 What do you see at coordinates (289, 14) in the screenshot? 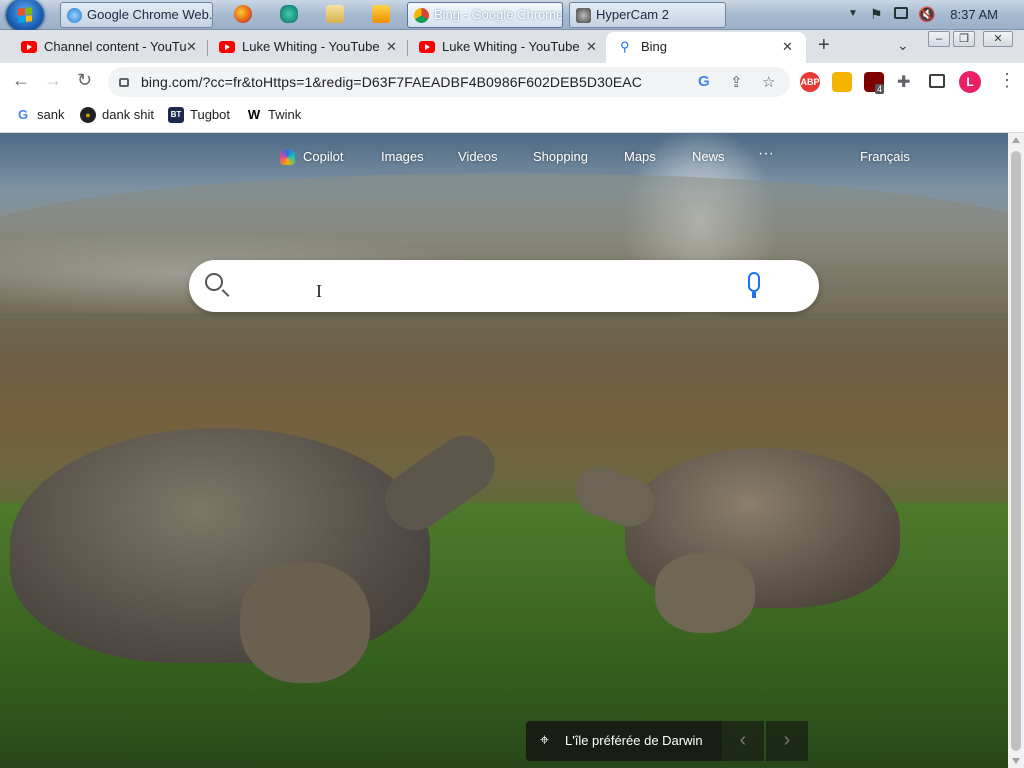
I see `app-icon` at bounding box center [289, 14].